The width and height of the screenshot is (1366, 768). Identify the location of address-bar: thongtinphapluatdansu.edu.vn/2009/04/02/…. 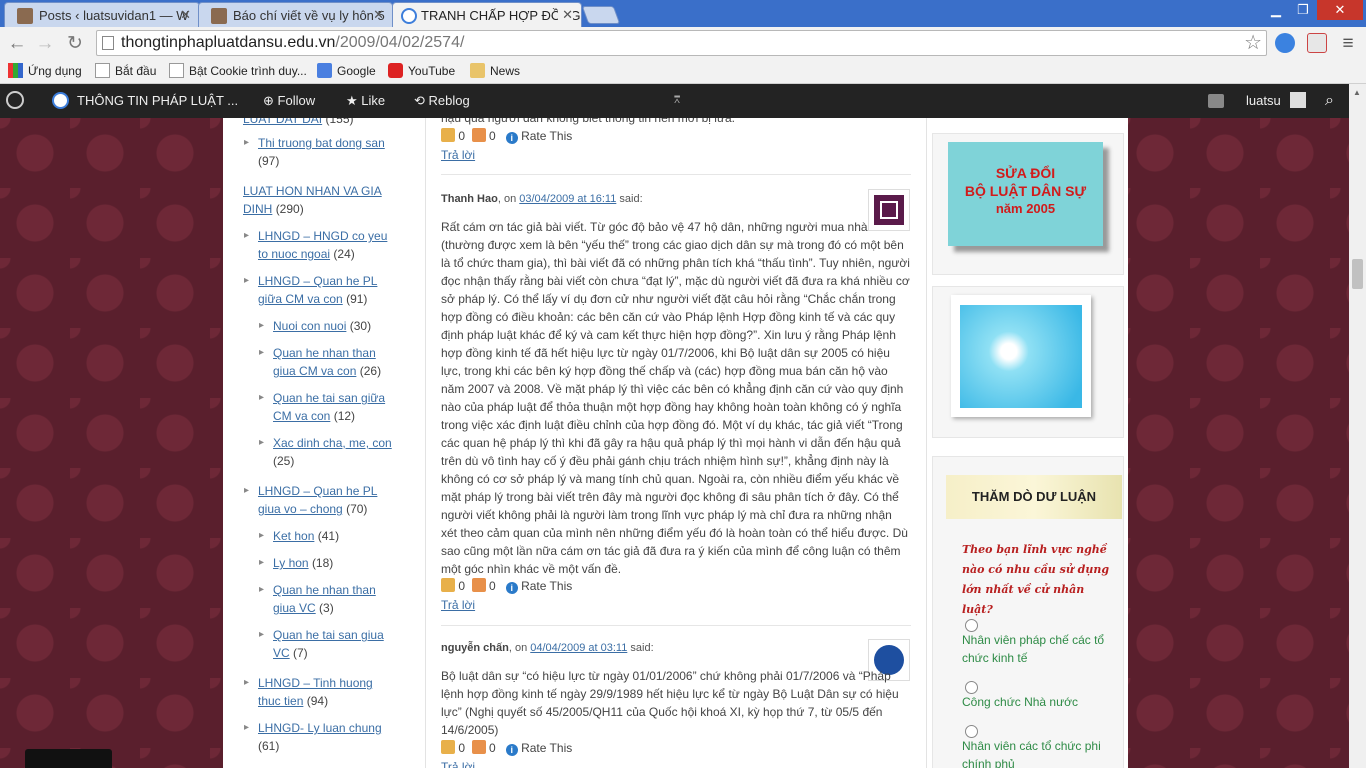
(681, 43).